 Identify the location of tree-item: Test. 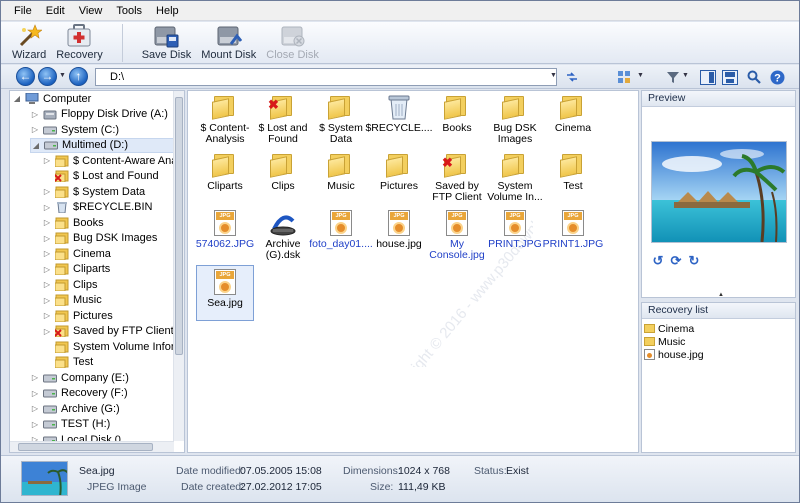
(67, 362).